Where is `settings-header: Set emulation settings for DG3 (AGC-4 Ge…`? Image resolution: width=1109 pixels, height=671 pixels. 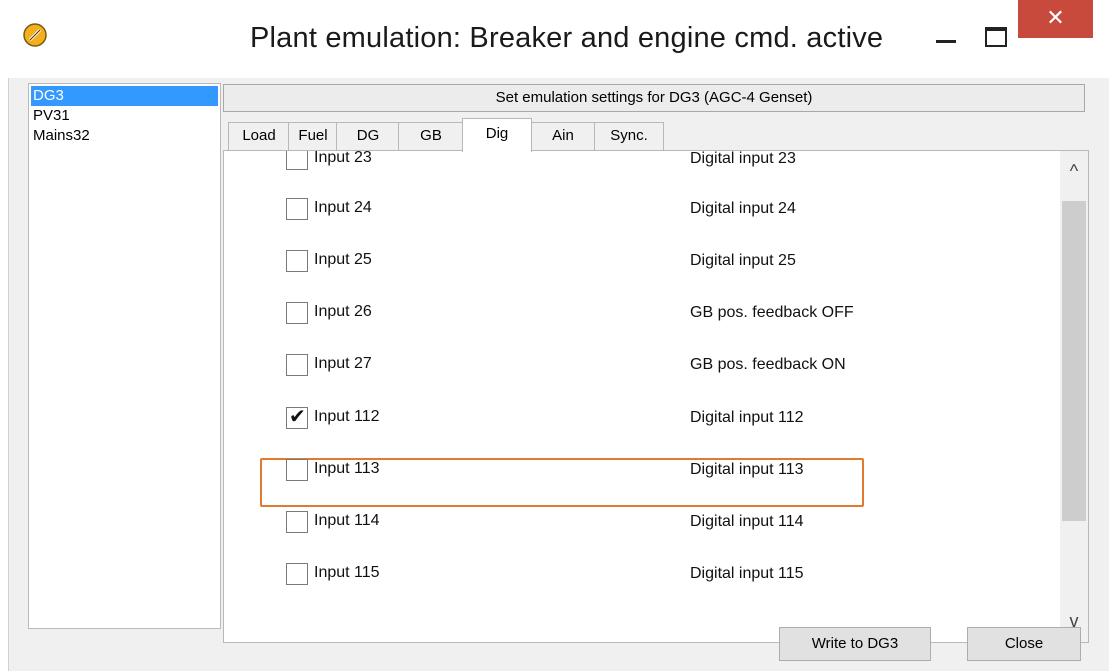
settings-header: Set emulation settings for DG3 (AGC-4 Ge… is located at coordinates (654, 98).